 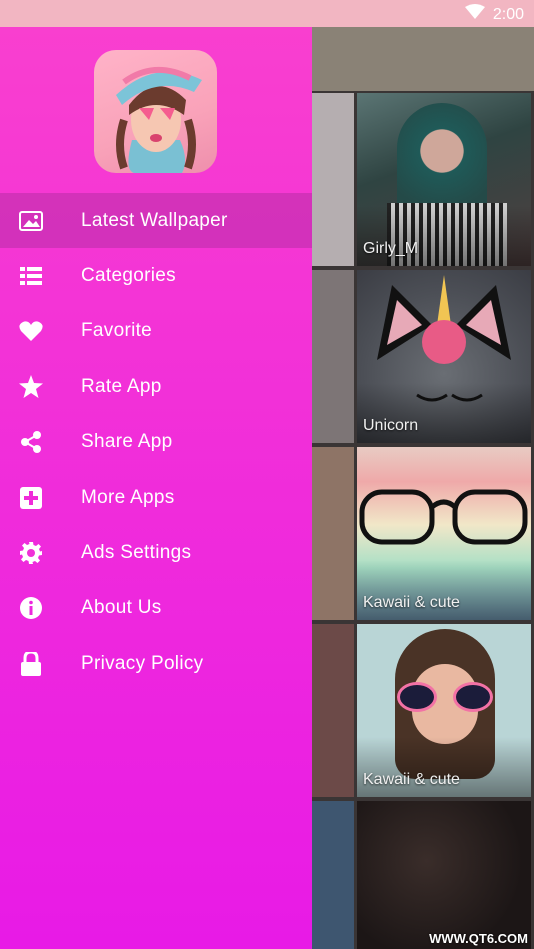 What do you see at coordinates (31, 221) in the screenshot?
I see `image-icon` at bounding box center [31, 221].